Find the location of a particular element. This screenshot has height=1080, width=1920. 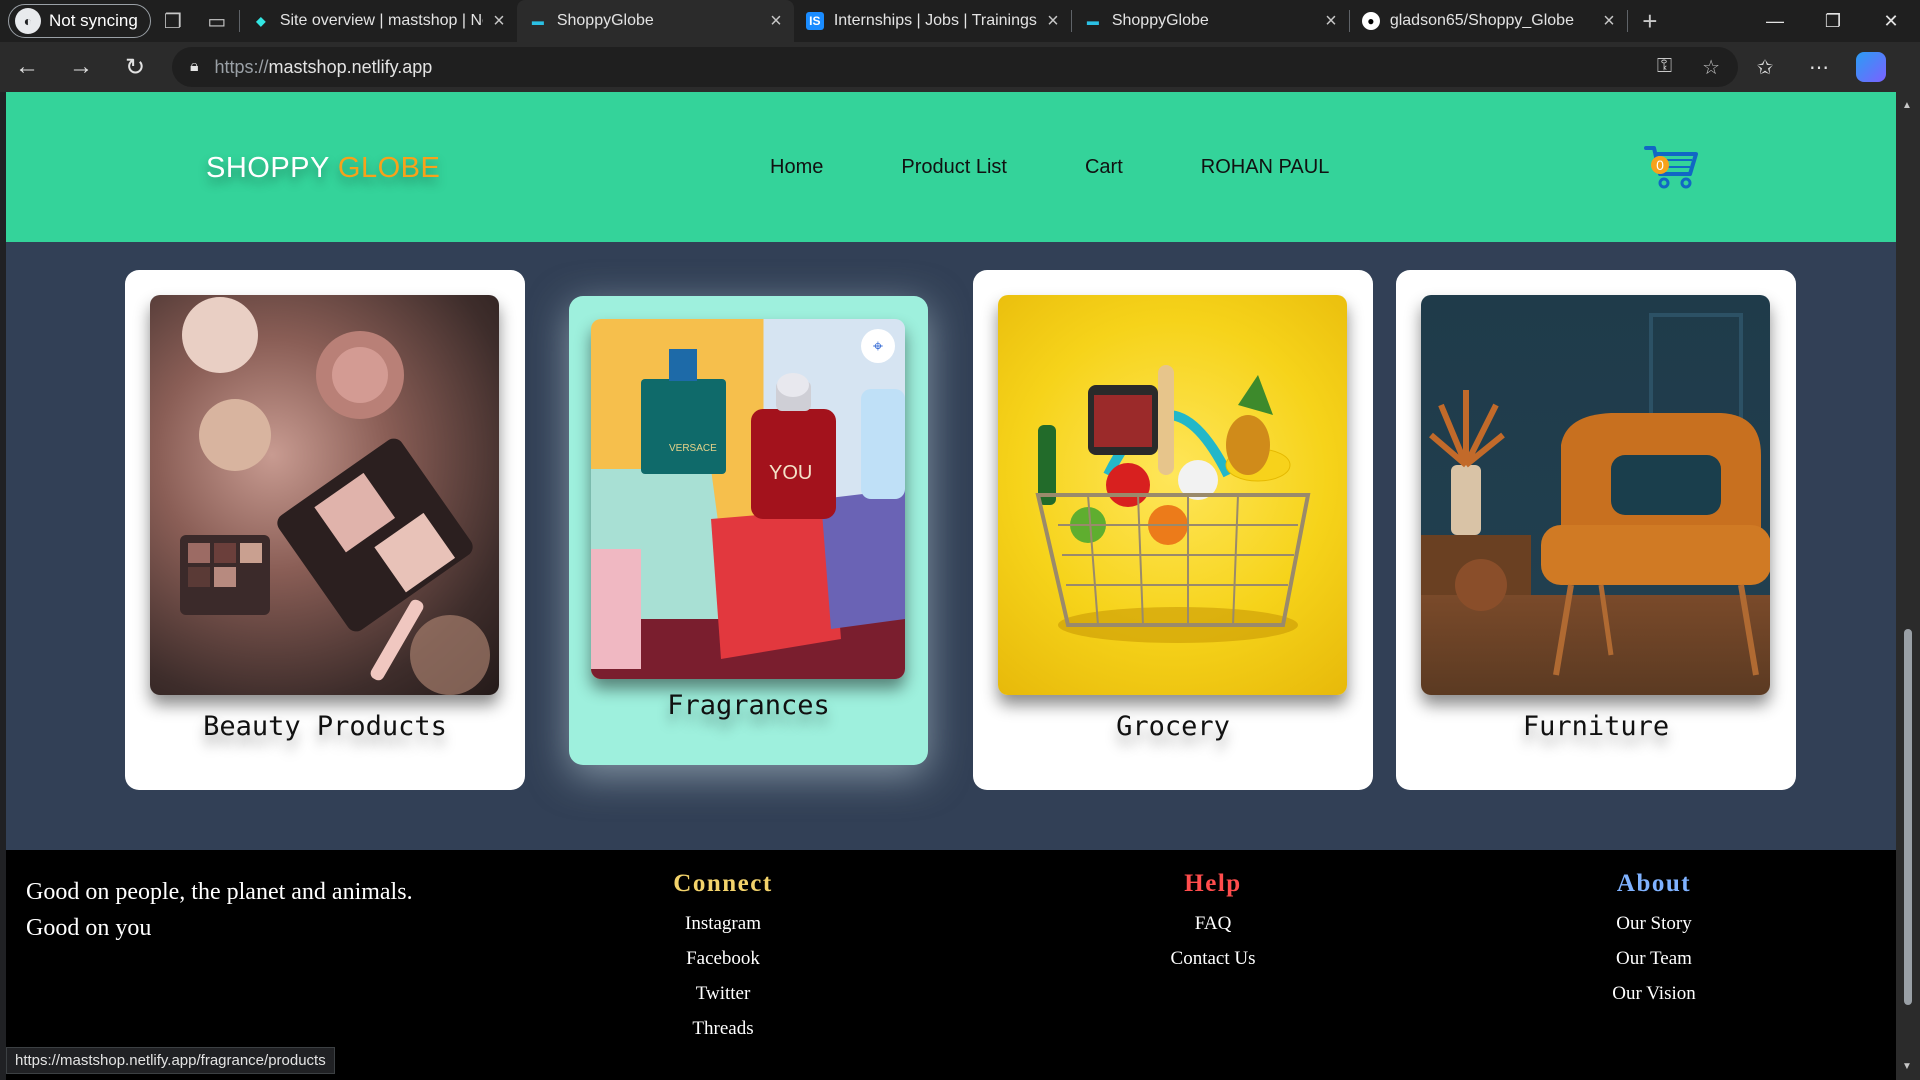

tab-shoppyglobe-active: ▬ ShoppyGlobe × is located at coordinates (655, 21).